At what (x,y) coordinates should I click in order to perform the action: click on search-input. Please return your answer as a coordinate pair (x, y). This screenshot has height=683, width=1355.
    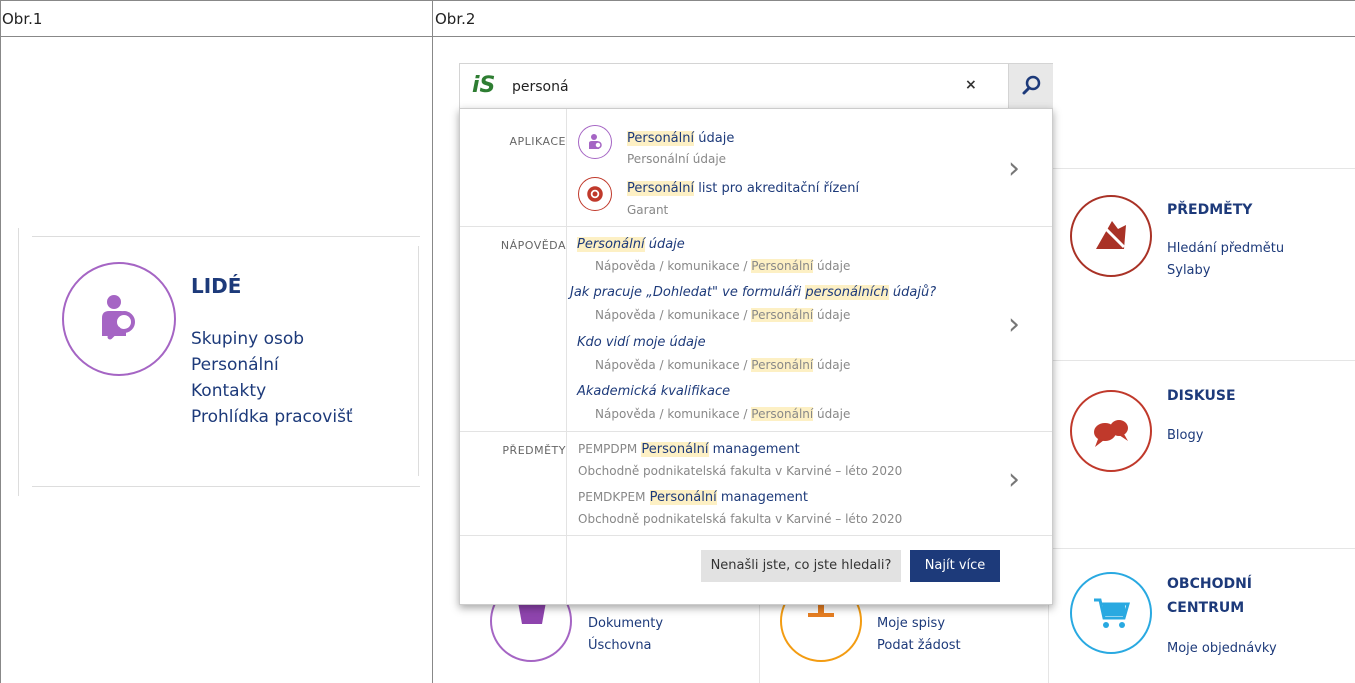
    Looking at the image, I should click on (732, 87).